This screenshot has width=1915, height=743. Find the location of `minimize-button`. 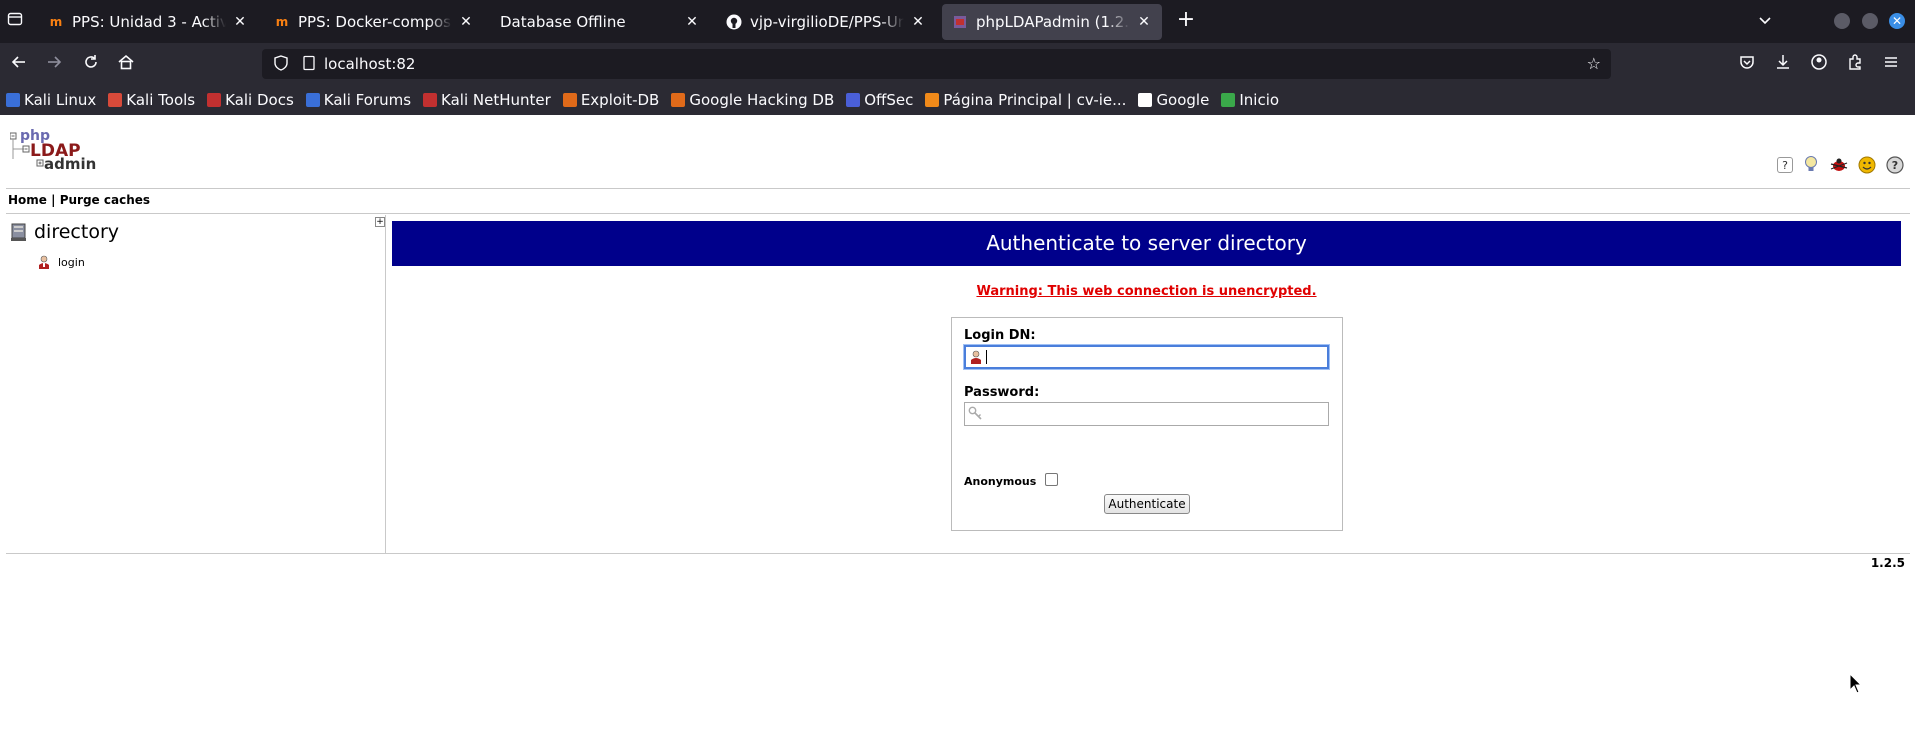

minimize-button is located at coordinates (1842, 21).